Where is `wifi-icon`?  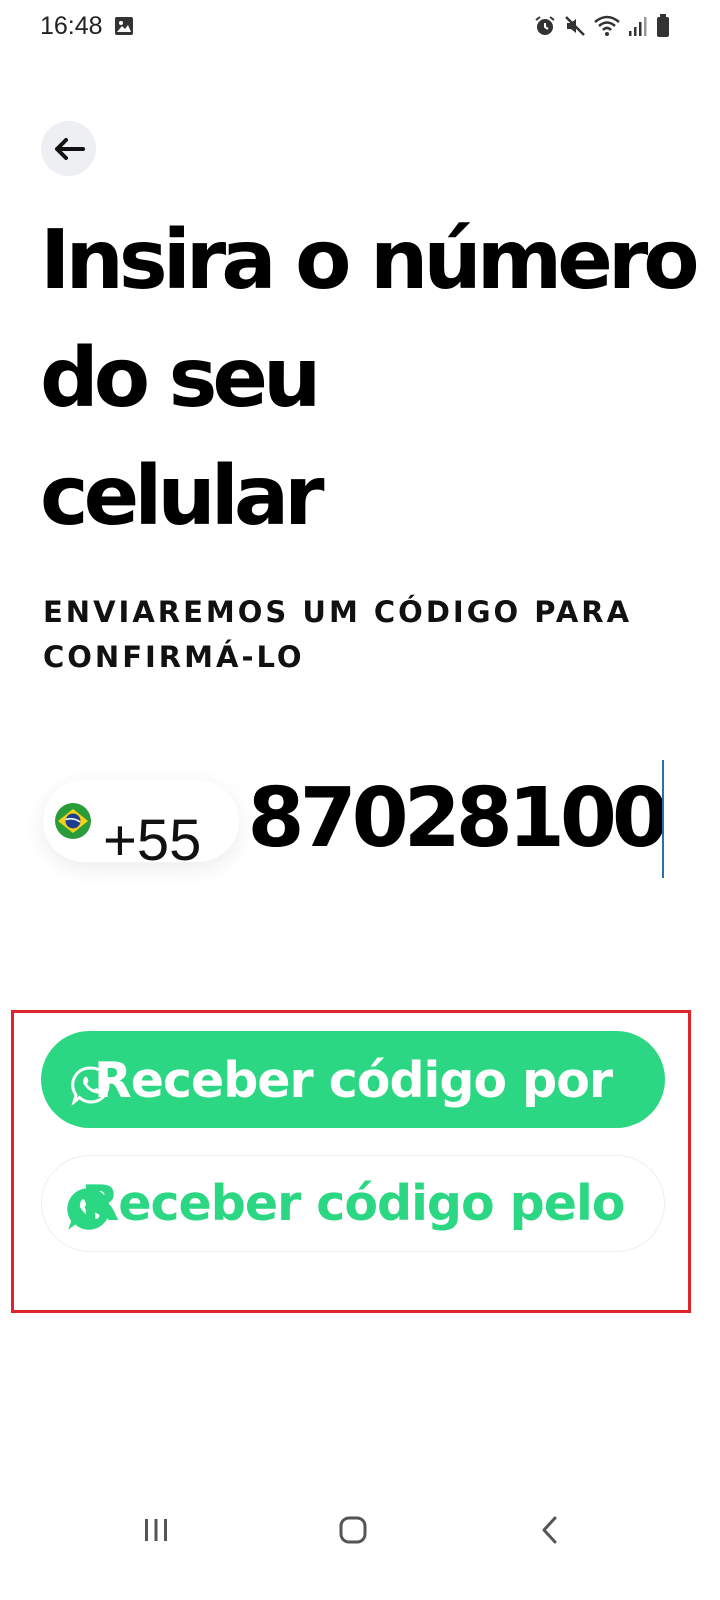
wifi-icon is located at coordinates (607, 25).